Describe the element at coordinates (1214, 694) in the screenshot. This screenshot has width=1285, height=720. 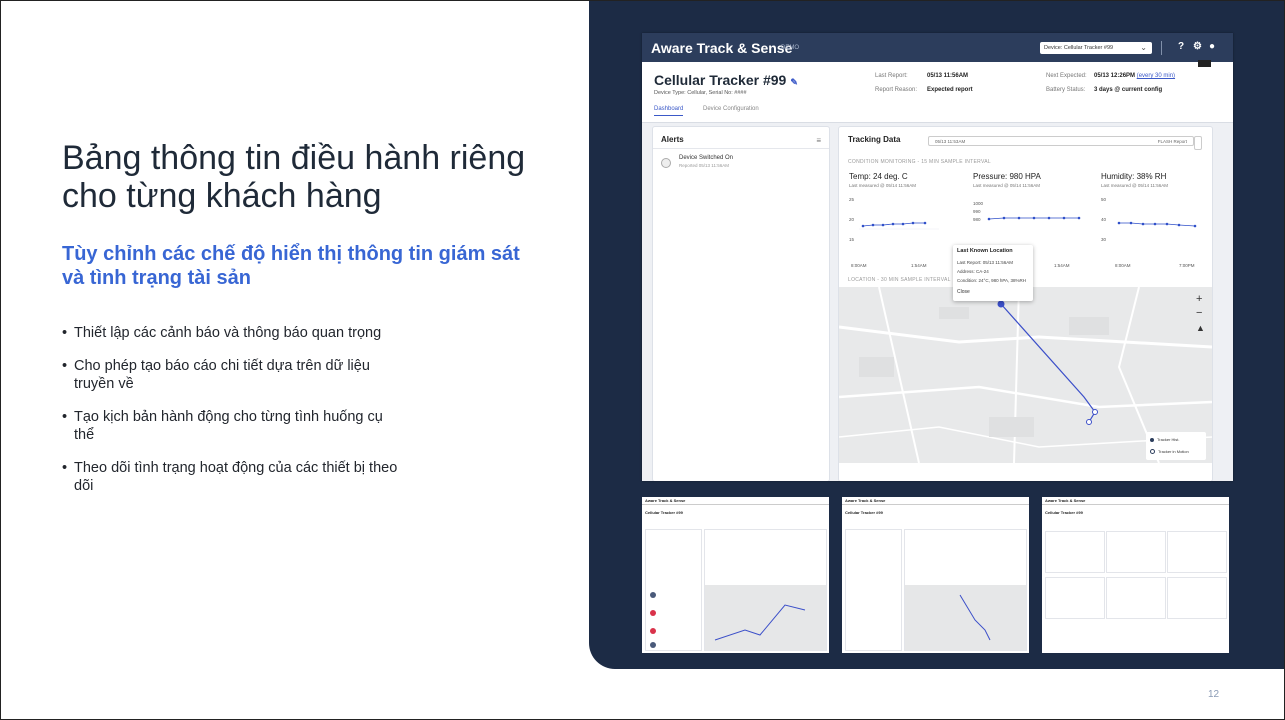
I see `page-number: 12` at that location.